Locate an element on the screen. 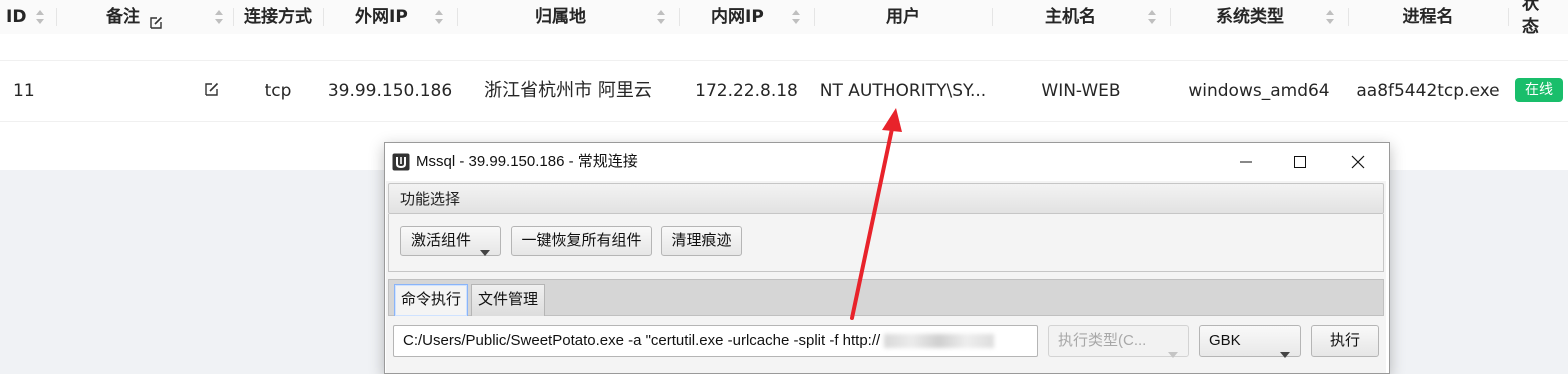 This screenshot has height=374, width=1568. maximize-button is located at coordinates (1300, 162).